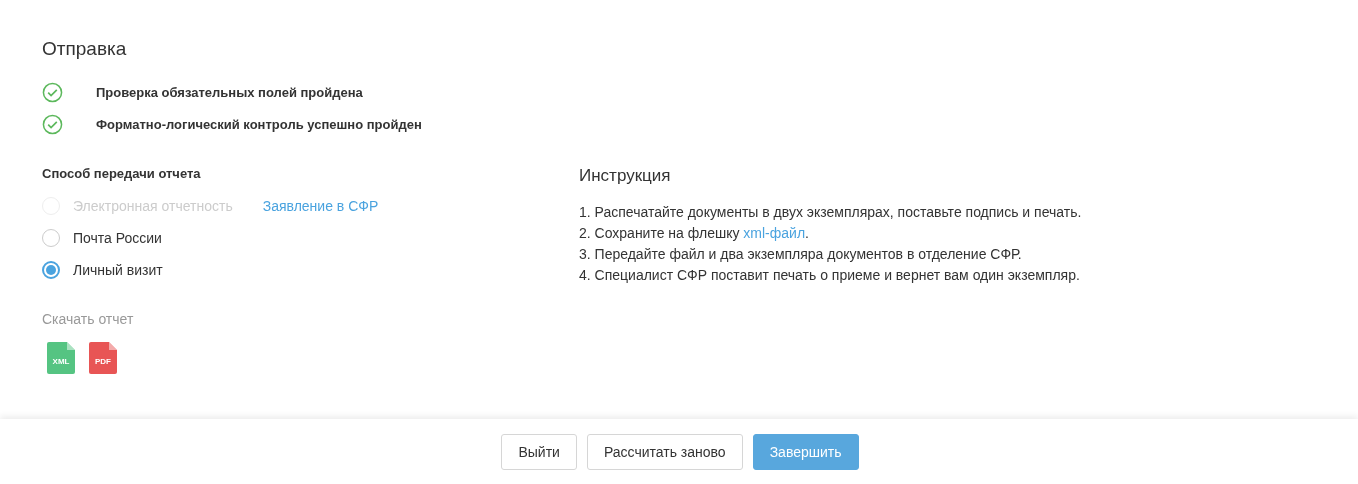 Image resolution: width=1358 pixels, height=484 pixels. Describe the element at coordinates (88, 319) in the screenshot. I see `download-label: Скачать отчет` at that location.